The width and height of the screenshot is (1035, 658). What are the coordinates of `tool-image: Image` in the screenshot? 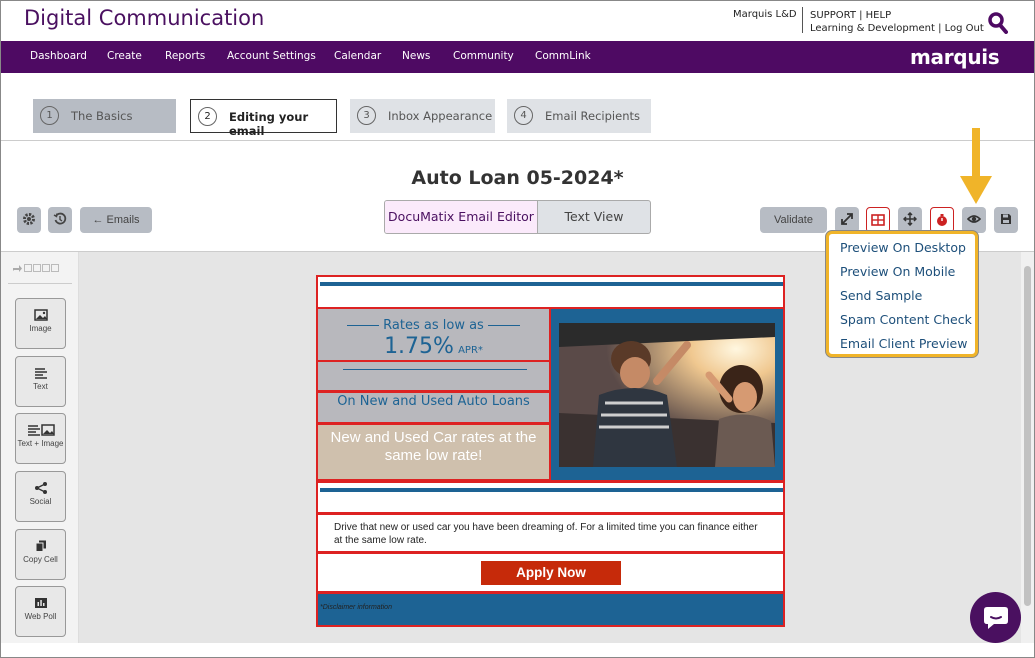 It's located at (40, 323).